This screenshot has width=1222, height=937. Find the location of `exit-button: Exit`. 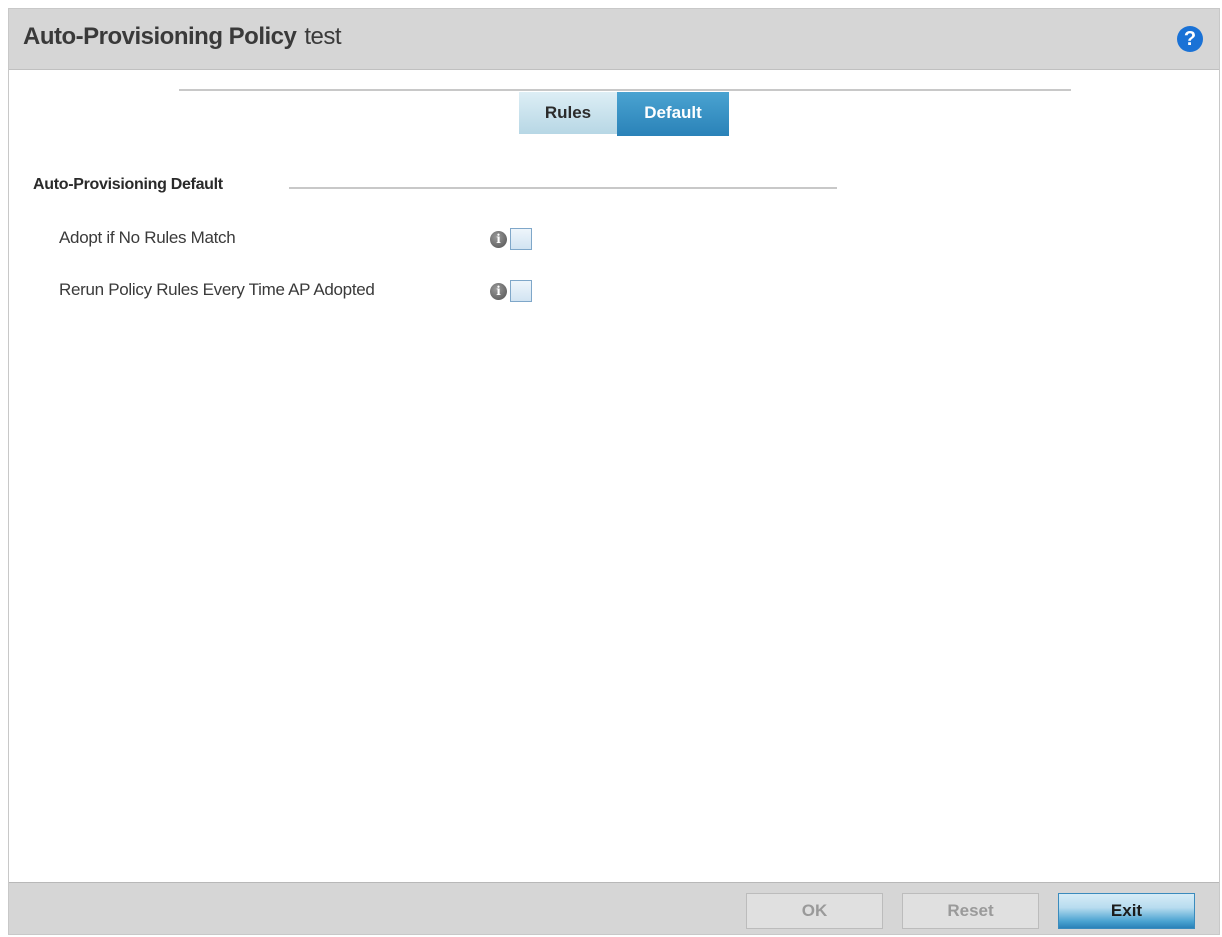

exit-button: Exit is located at coordinates (1126, 911).